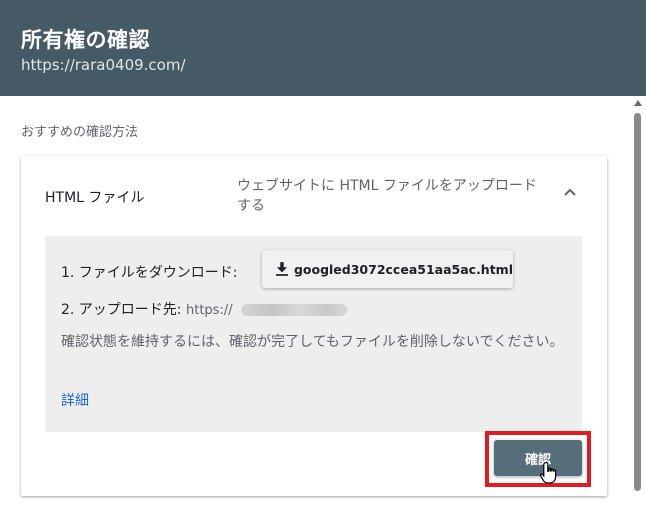  Describe the element at coordinates (85, 40) in the screenshot. I see `dialog-title: 所有権の確認` at that location.